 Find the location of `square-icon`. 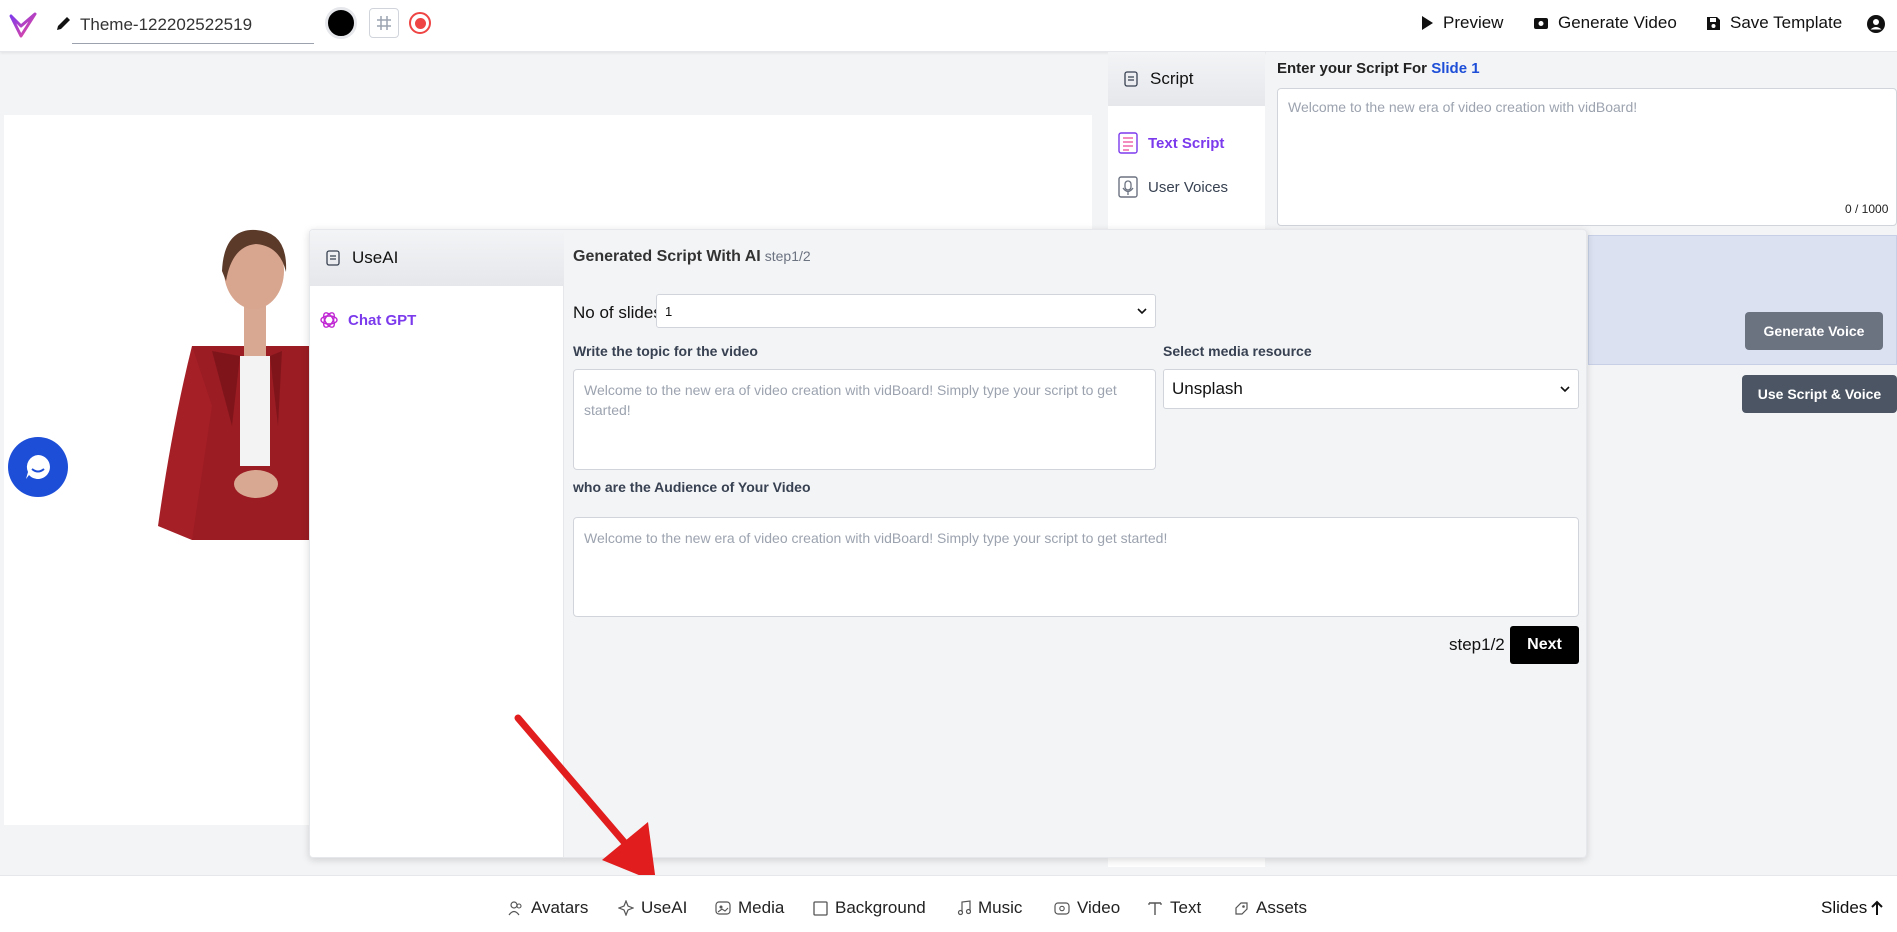

square-icon is located at coordinates (820, 908).